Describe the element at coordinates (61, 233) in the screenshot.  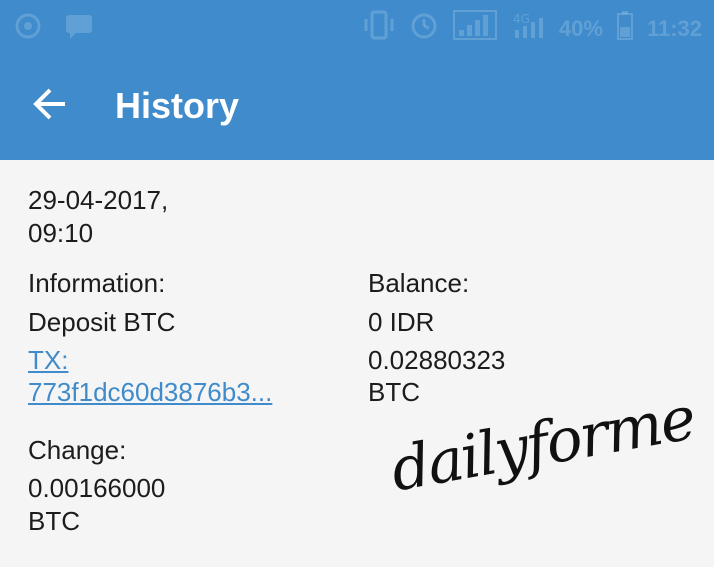
I see `entry-time: 09:10` at that location.